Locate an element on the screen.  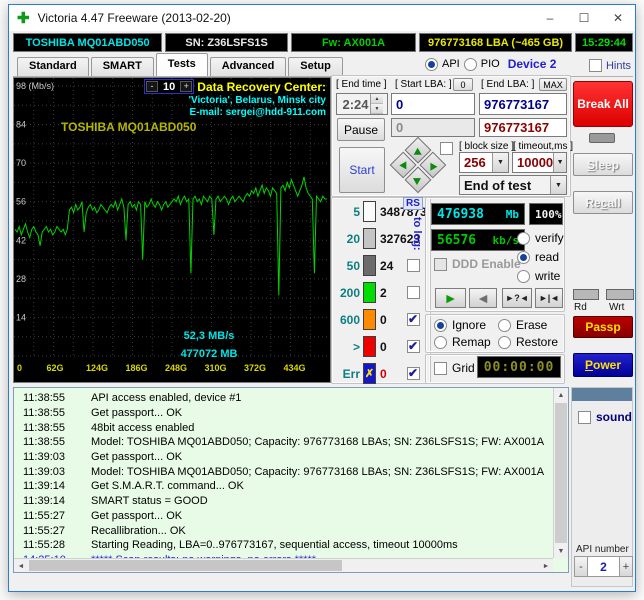
rd-label: Rd is located at coordinates (580, 307).